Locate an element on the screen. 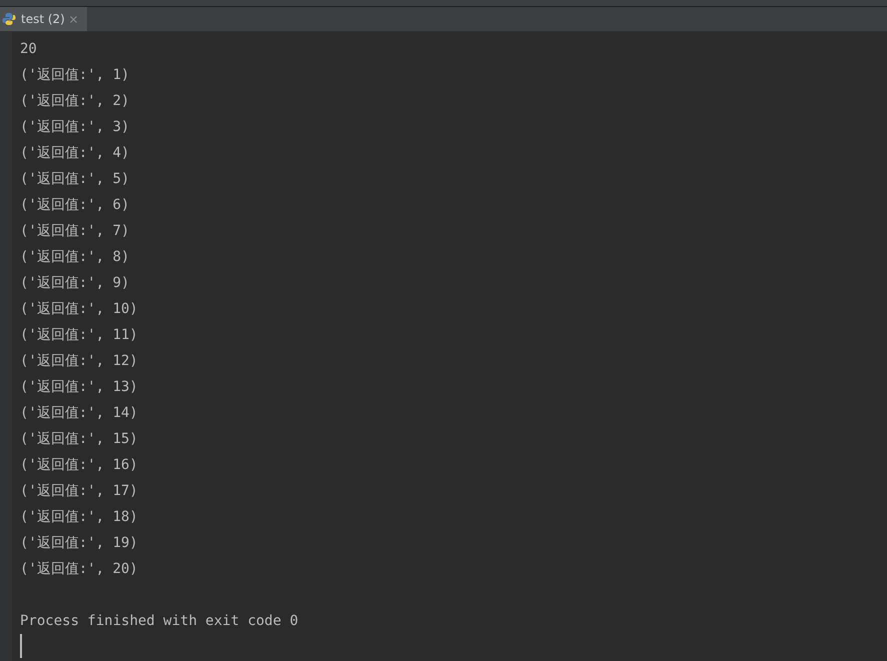 The image size is (887, 661). output-line: ('返回值:', 4) is located at coordinates (75, 153).